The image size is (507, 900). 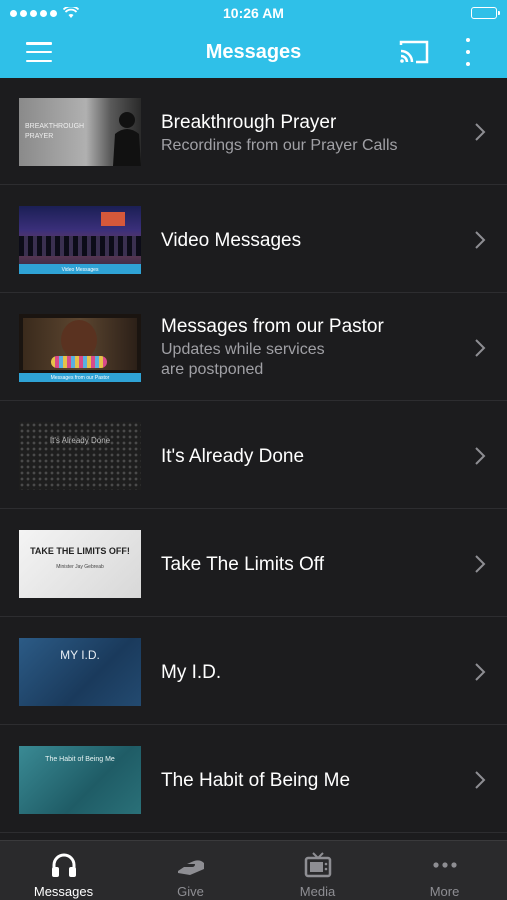 What do you see at coordinates (253, 671) in the screenshot?
I see `list-item-my-id: MY I.D. My I.D.` at bounding box center [253, 671].